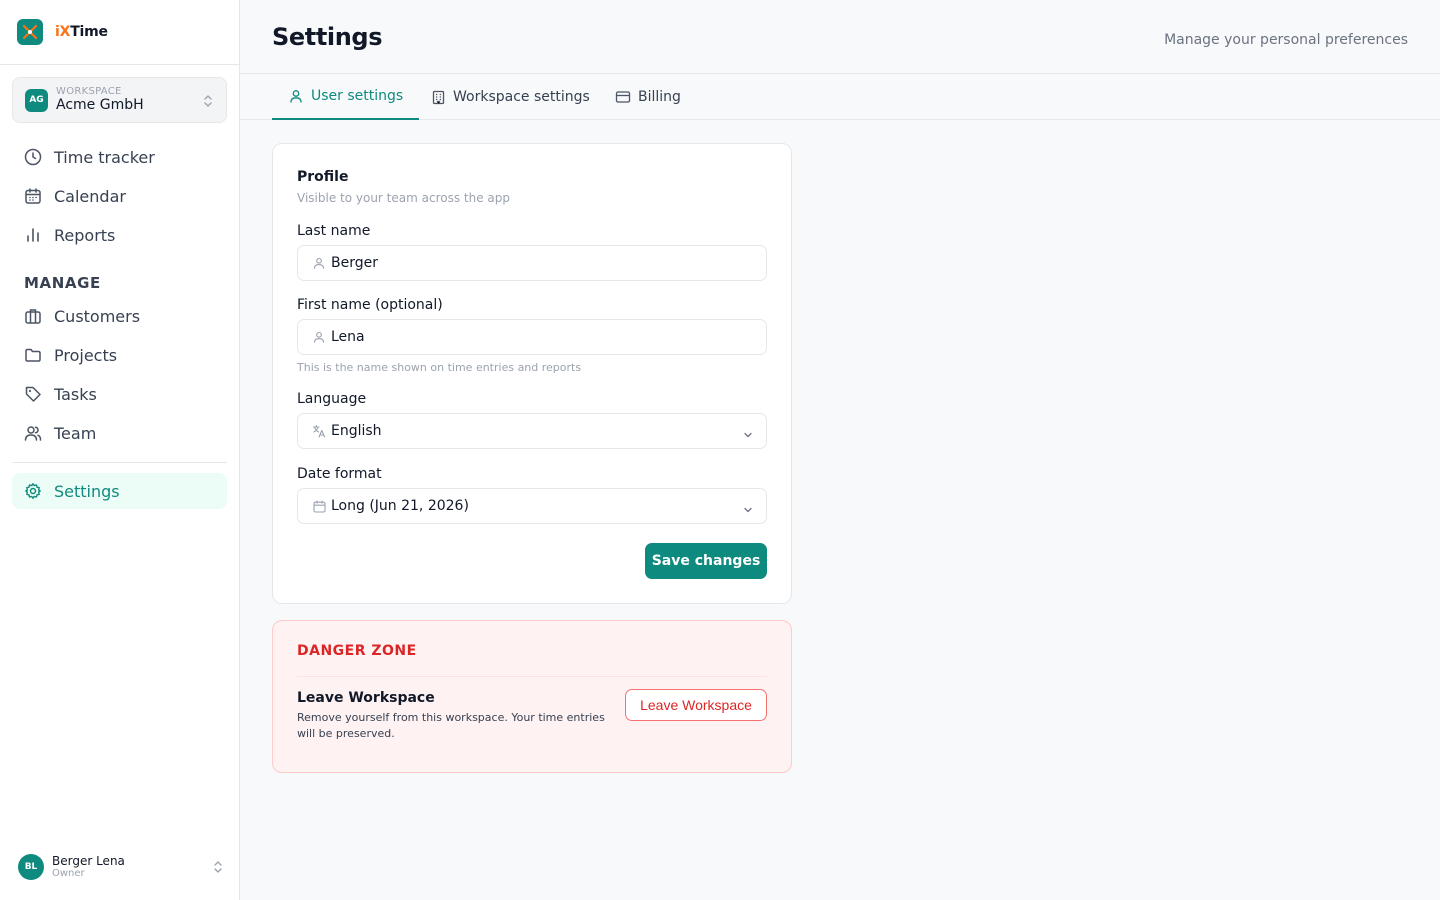  I want to click on sidebar-item-label: Settings, so click(87, 491).